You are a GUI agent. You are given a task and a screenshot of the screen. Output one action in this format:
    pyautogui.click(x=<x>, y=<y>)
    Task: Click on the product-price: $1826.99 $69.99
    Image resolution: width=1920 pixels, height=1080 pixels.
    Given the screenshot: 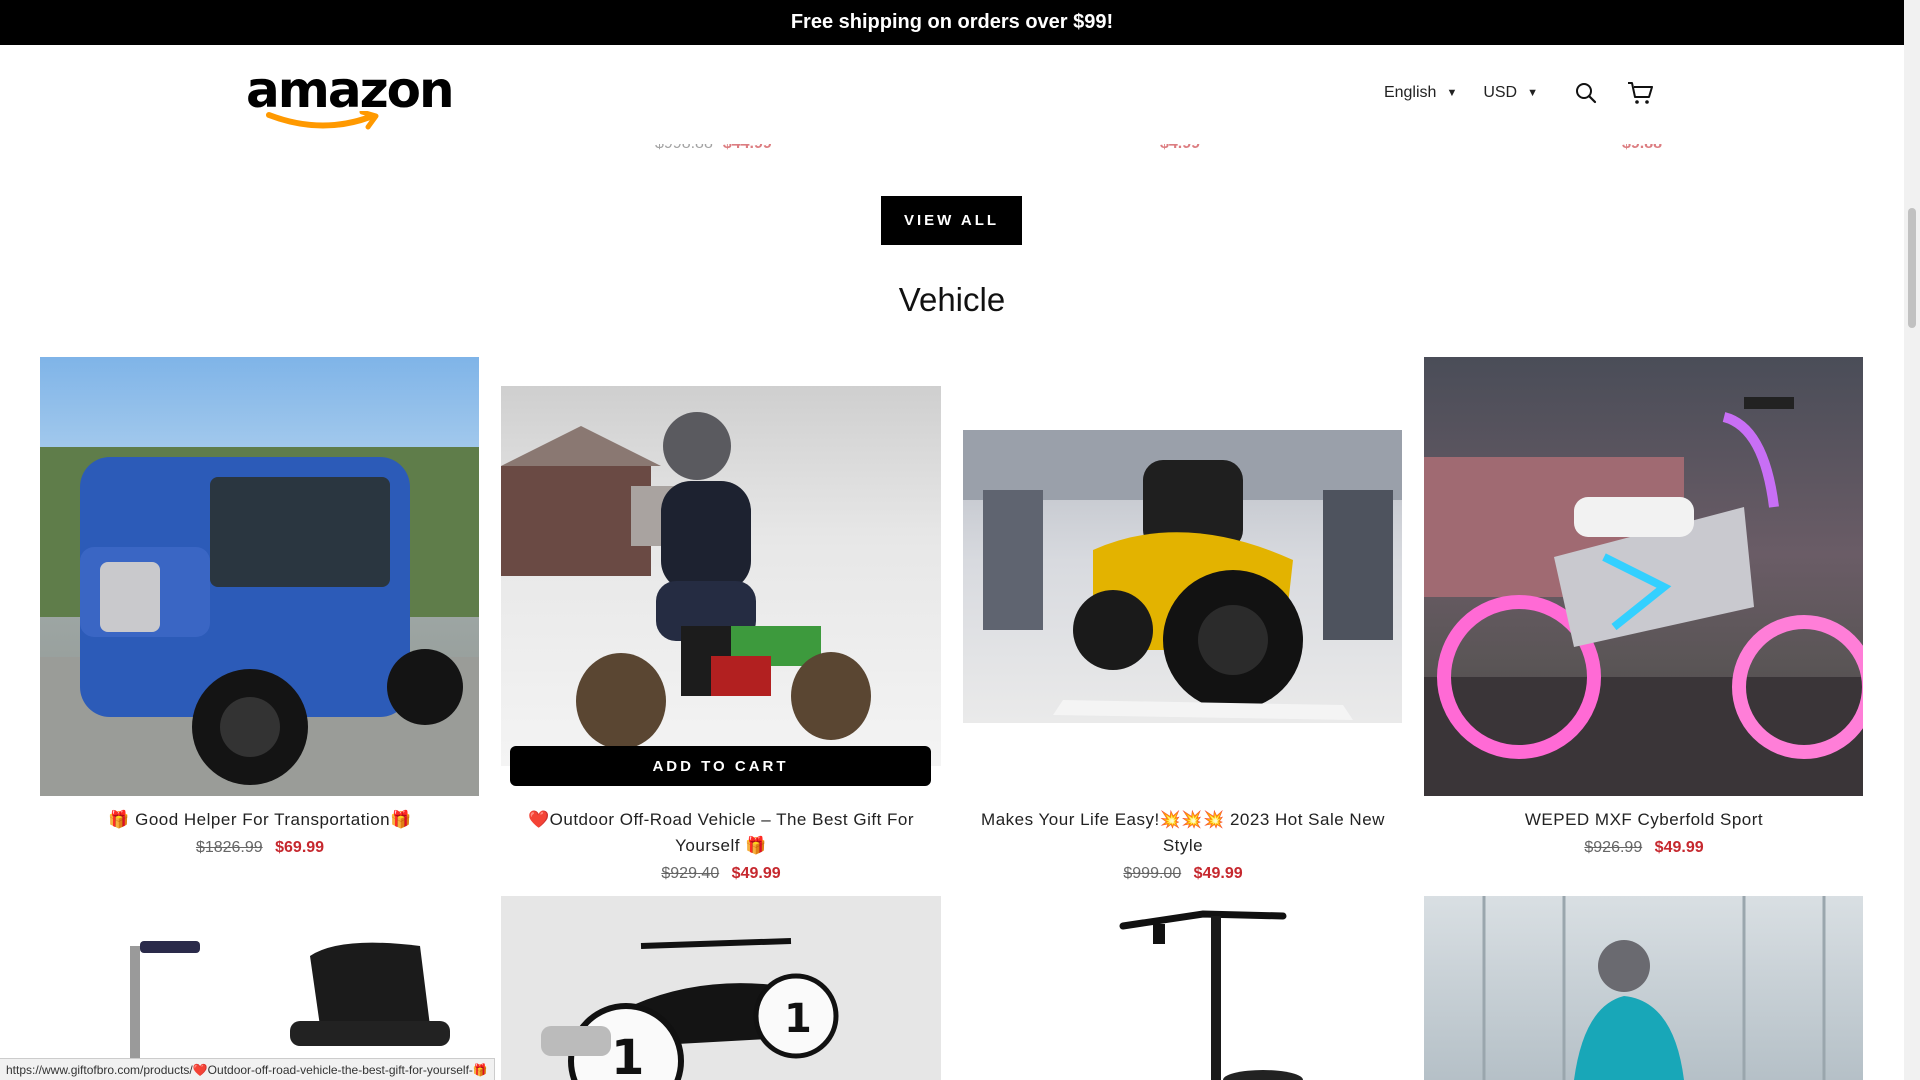 What is the action you would take?
    pyautogui.click(x=260, y=848)
    